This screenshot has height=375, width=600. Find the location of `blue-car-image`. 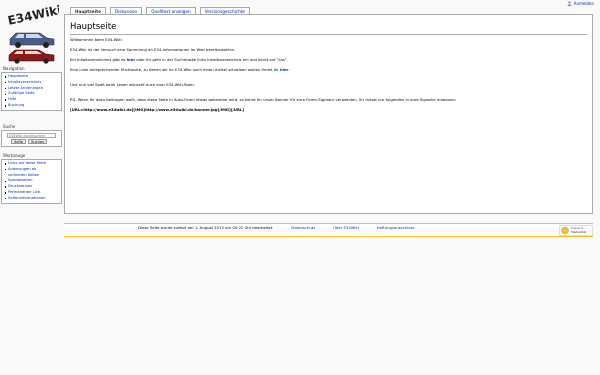

blue-car-image is located at coordinates (32, 40).